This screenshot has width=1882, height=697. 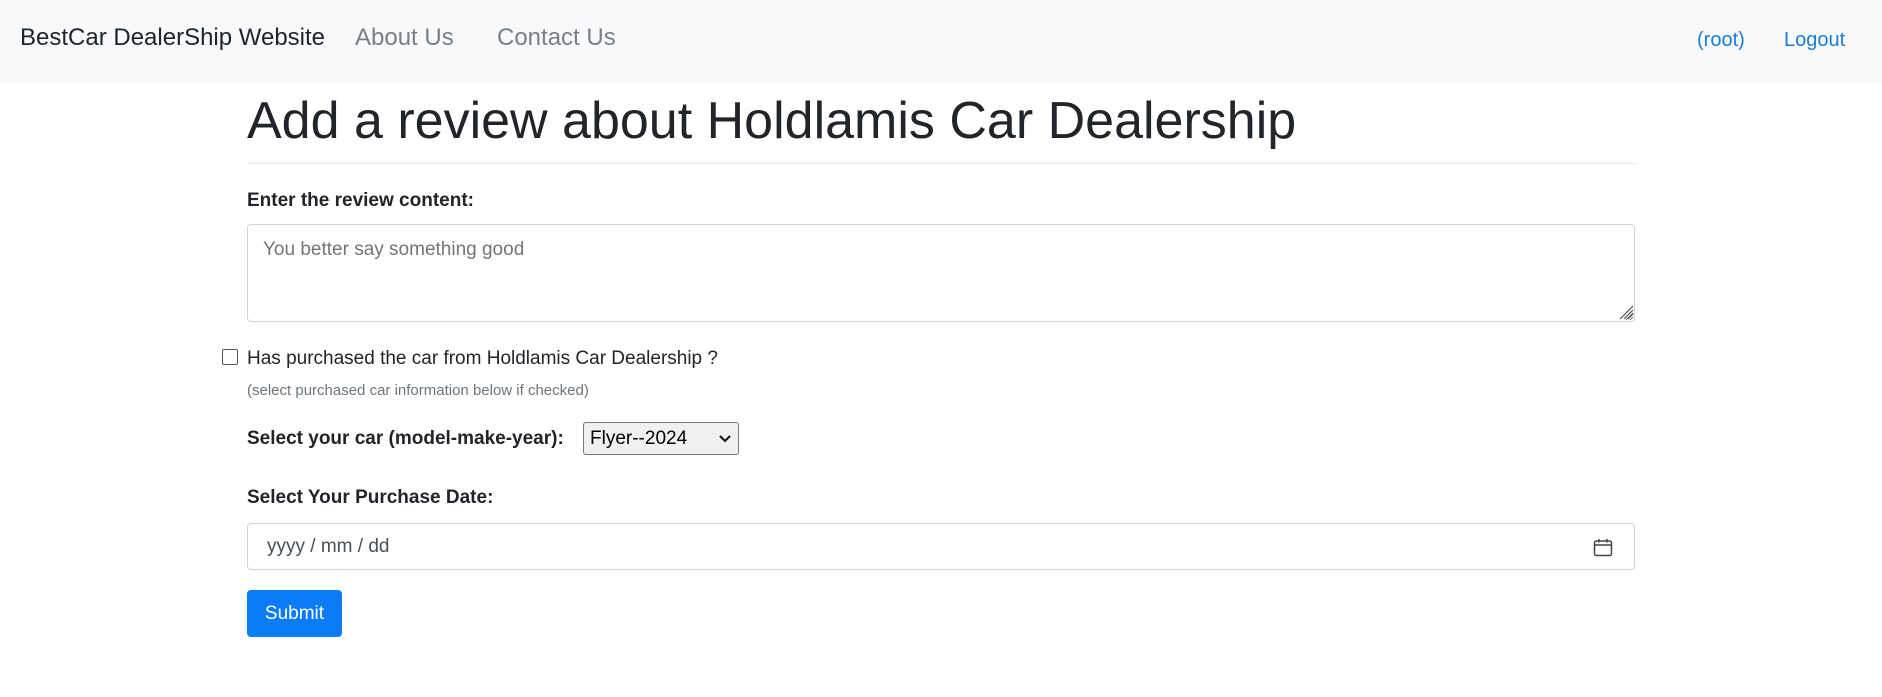 I want to click on chevron-down-icon, so click(x=725, y=438).